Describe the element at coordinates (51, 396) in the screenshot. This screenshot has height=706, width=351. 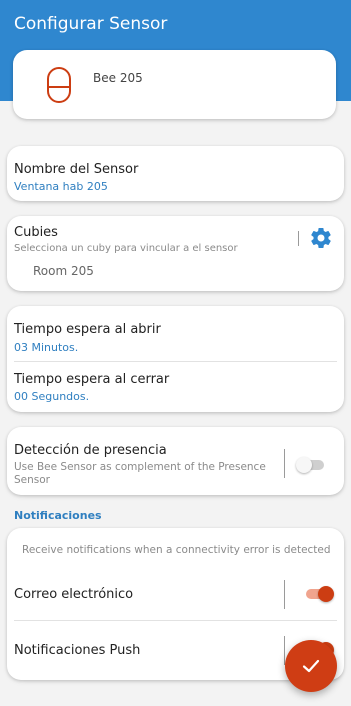
I see `close-wait-value: 00 Segundos.` at that location.